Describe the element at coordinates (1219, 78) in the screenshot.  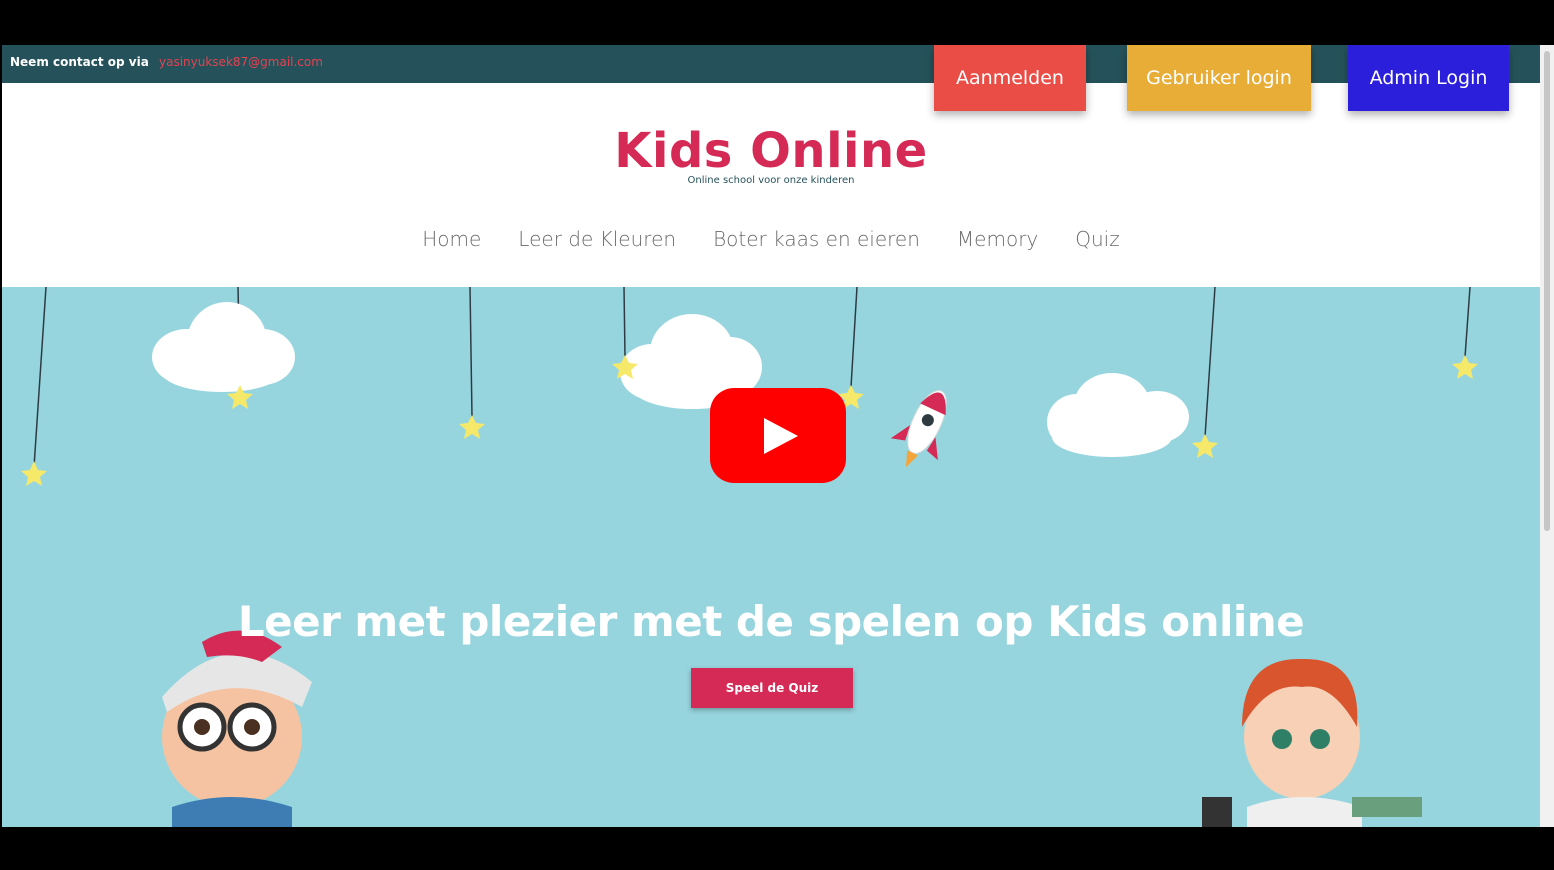
I see `user-login-button: Gebruiker login` at that location.